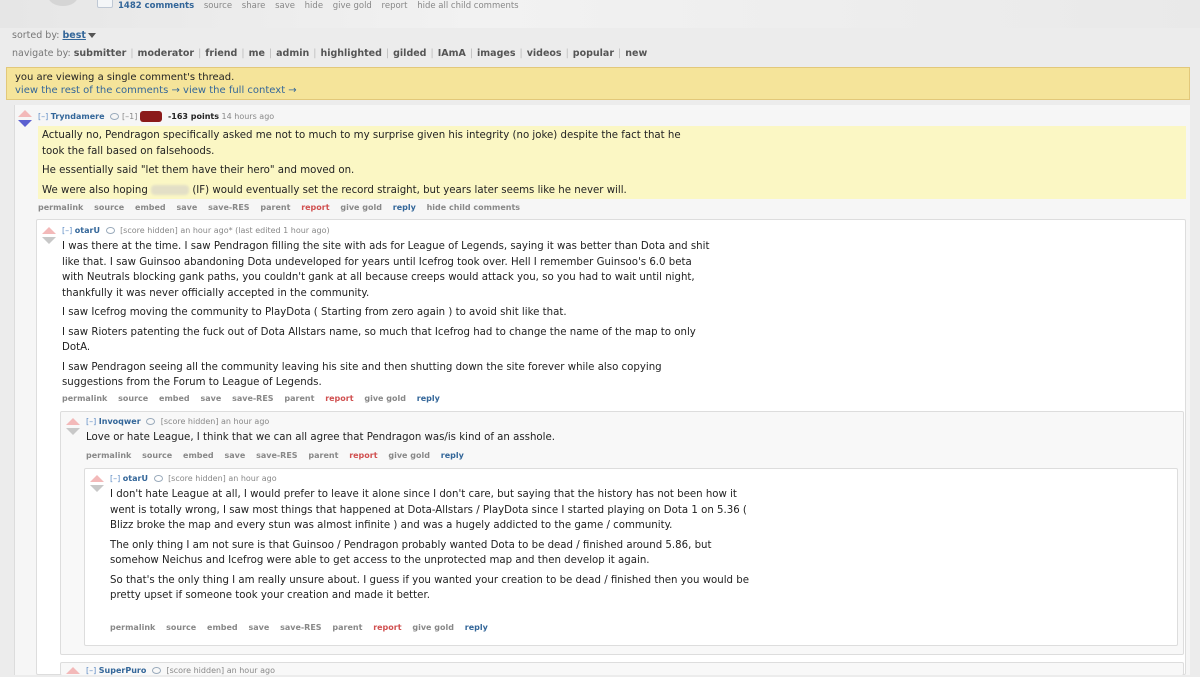 Image resolution: width=1200 pixels, height=677 pixels. Describe the element at coordinates (63, 3) in the screenshot. I see `post-thumbnail` at that location.